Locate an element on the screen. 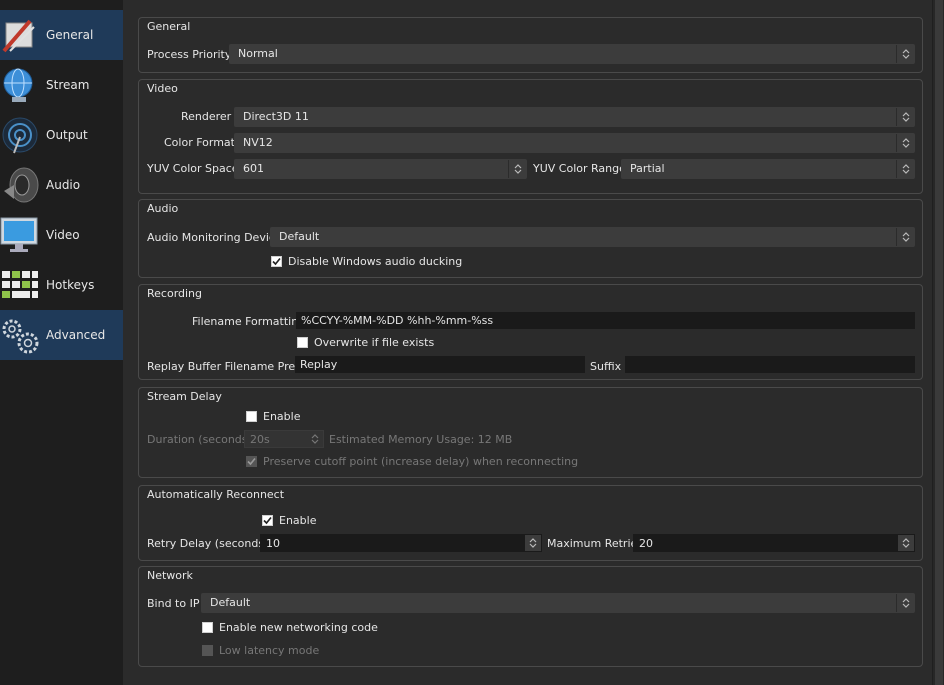 The height and width of the screenshot is (685, 944). process-priority-select: Normal is located at coordinates (572, 54).